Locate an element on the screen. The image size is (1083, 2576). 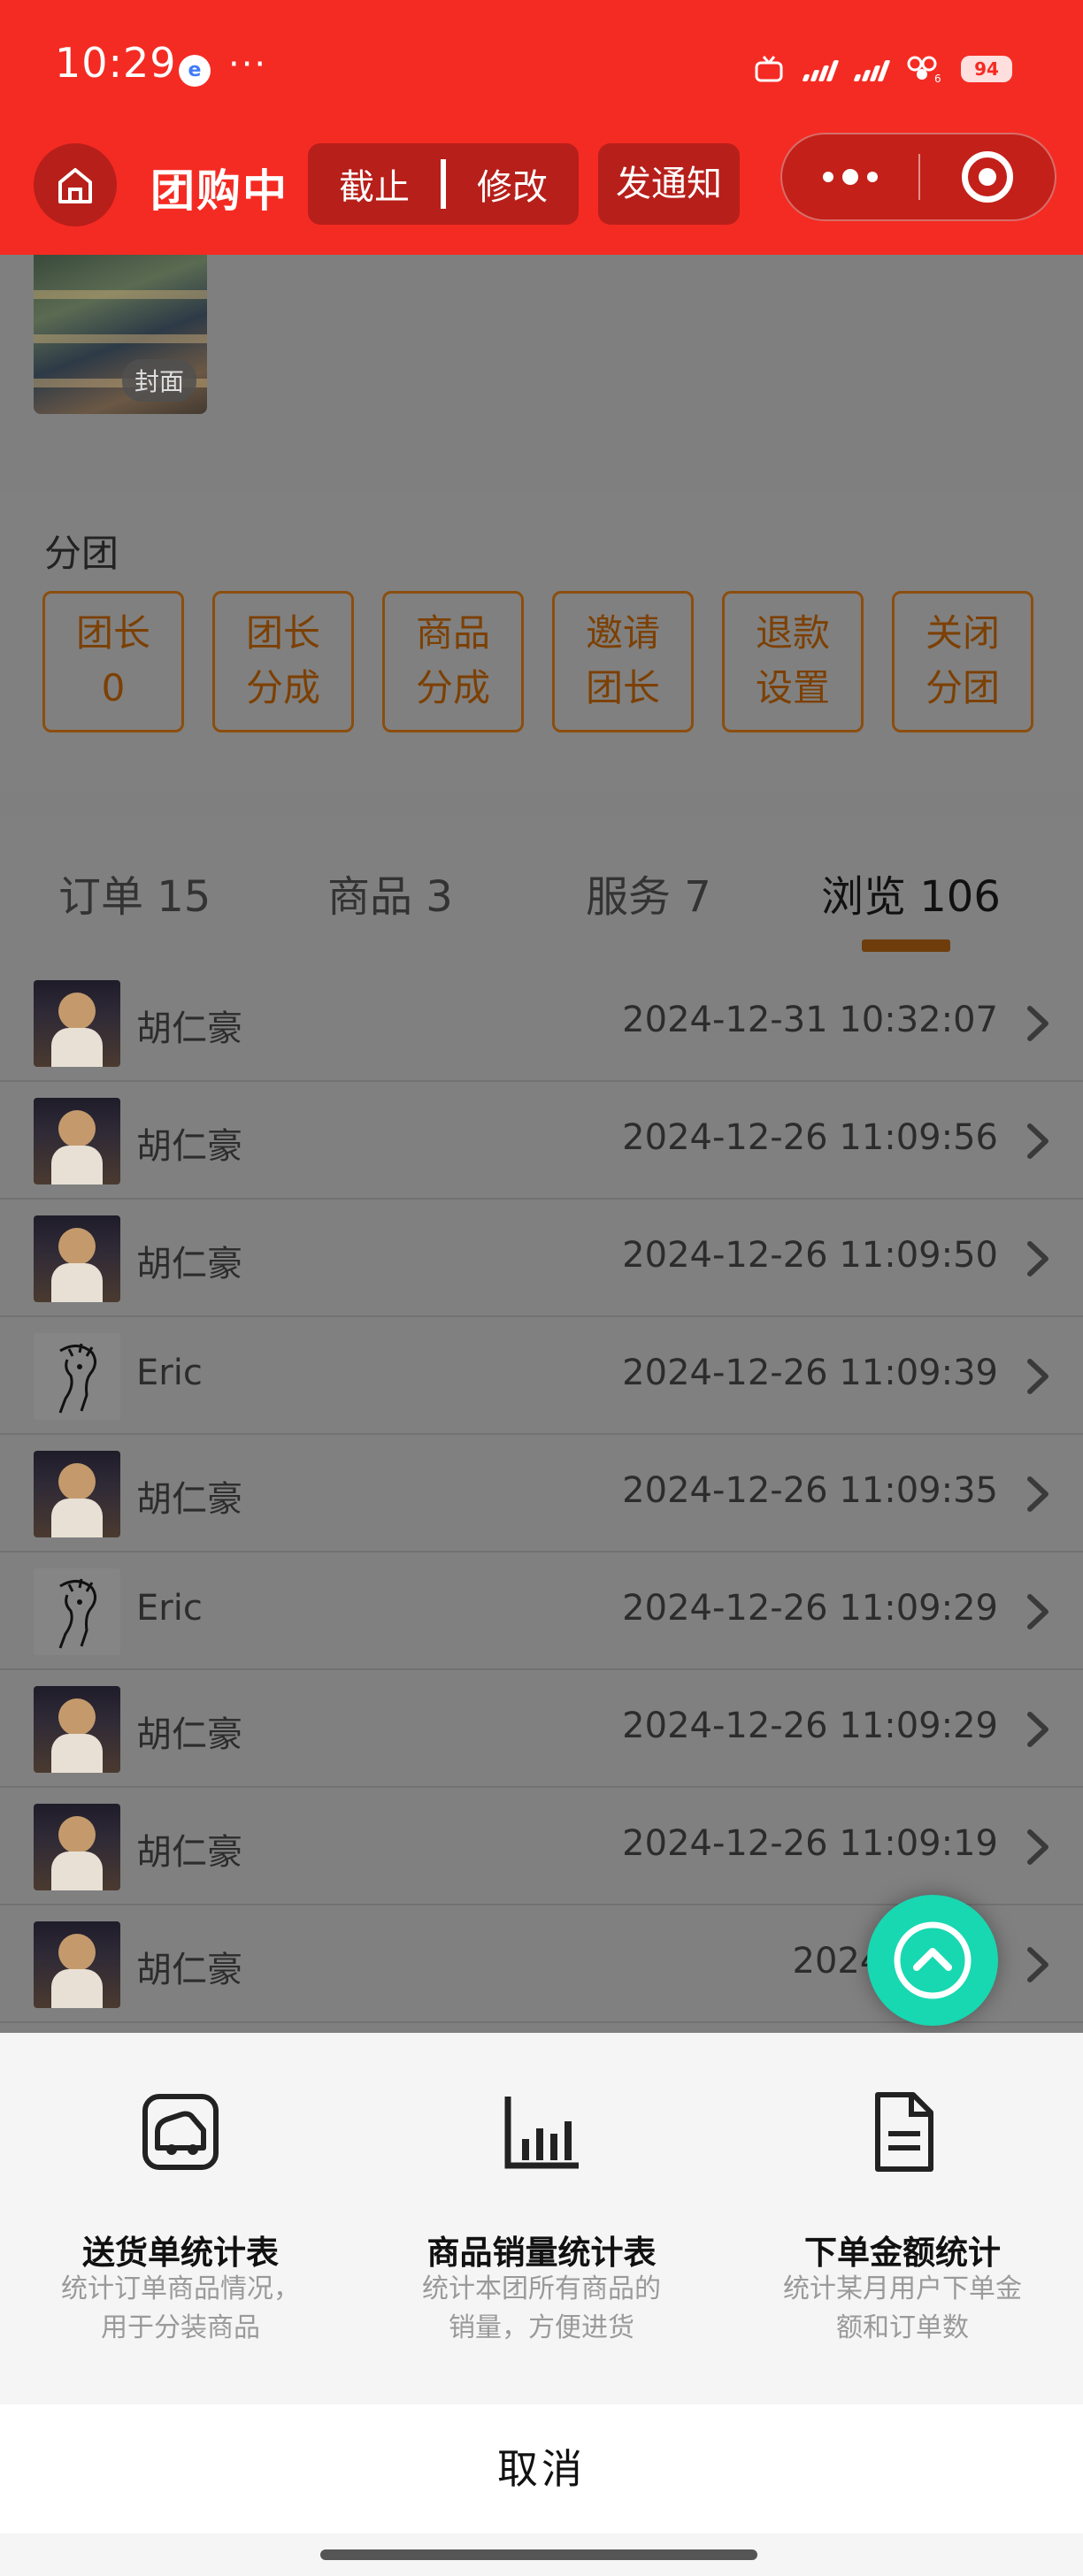
browse-row: Eric 2024-12-26 11:09:39 is located at coordinates (541, 1376).